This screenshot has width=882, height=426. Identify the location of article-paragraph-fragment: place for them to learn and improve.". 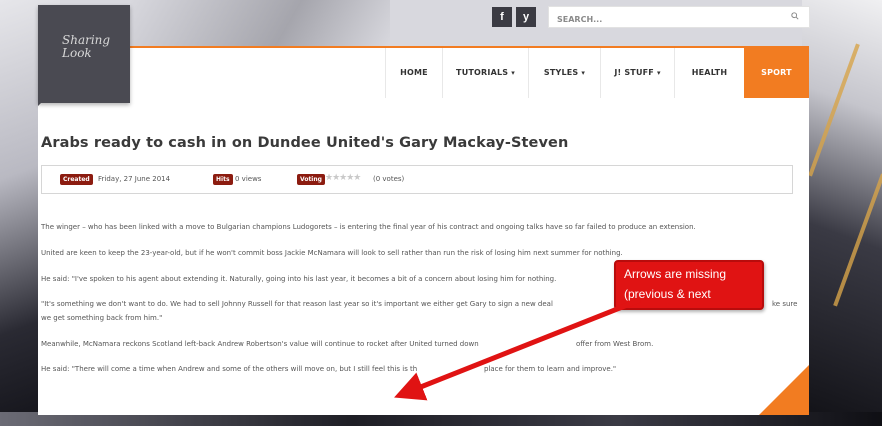
(550, 369).